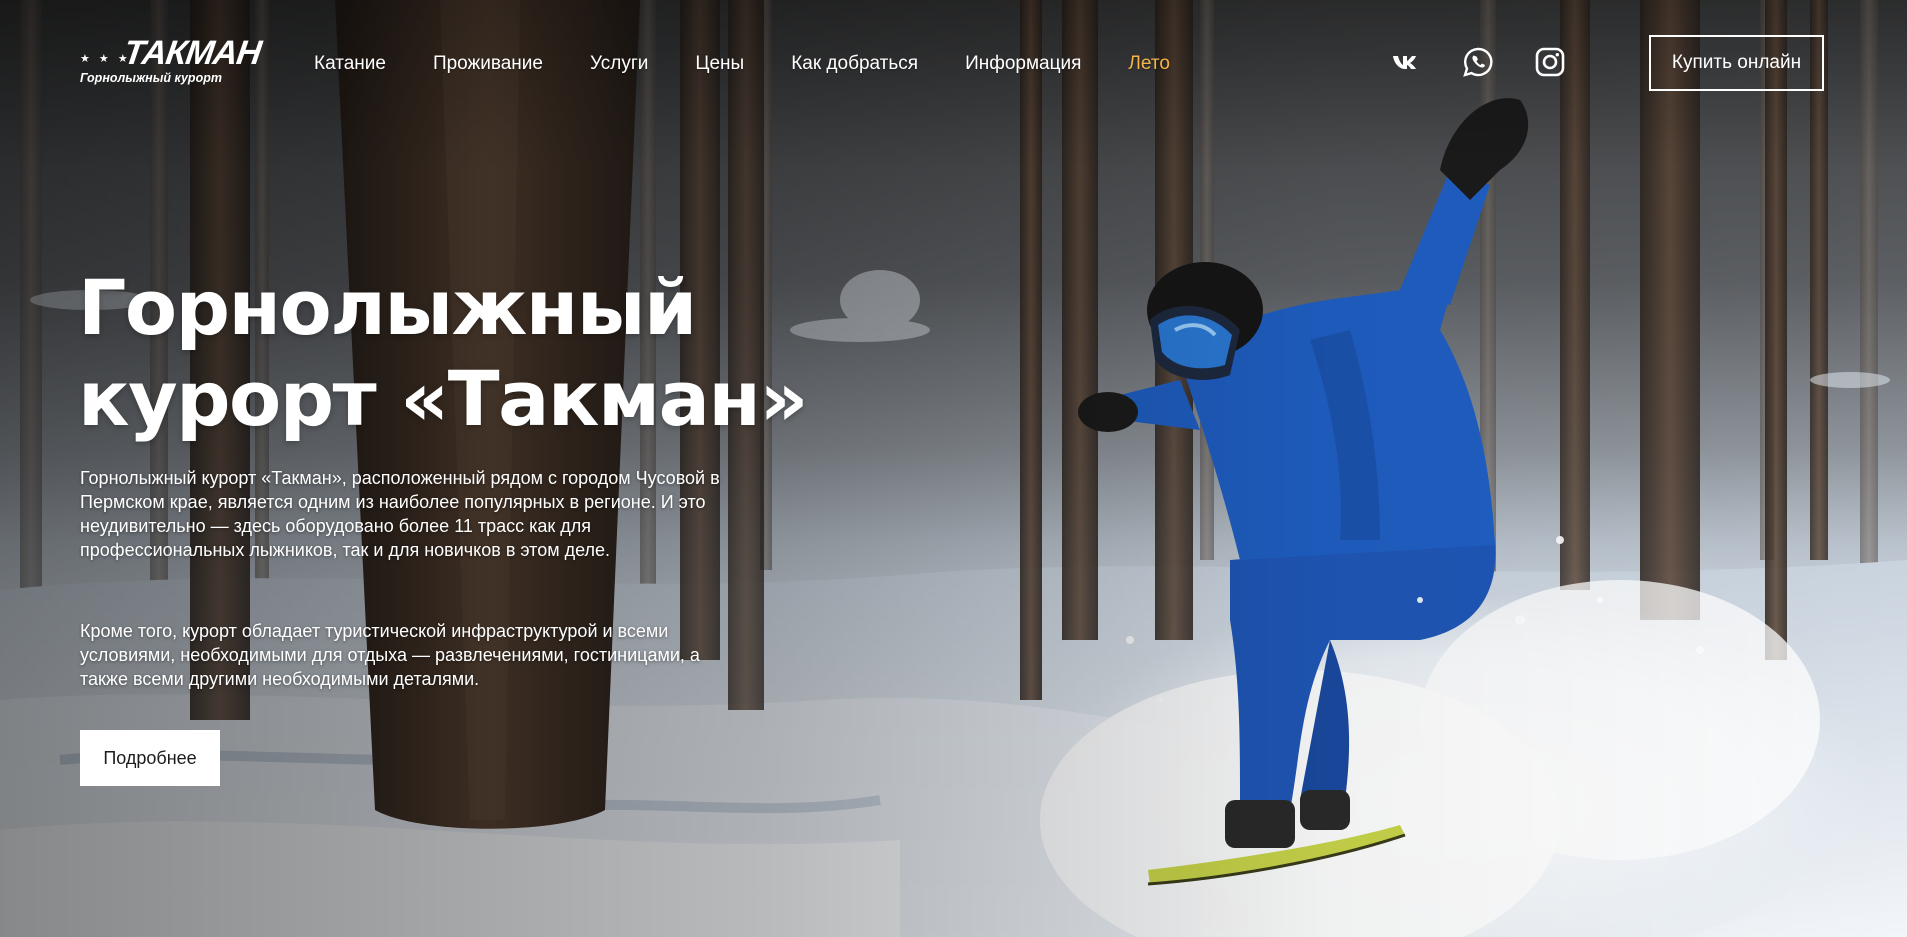 The image size is (1907, 937). What do you see at coordinates (192, 53) in the screenshot?
I see `logo-mark: ТАКМАН` at bounding box center [192, 53].